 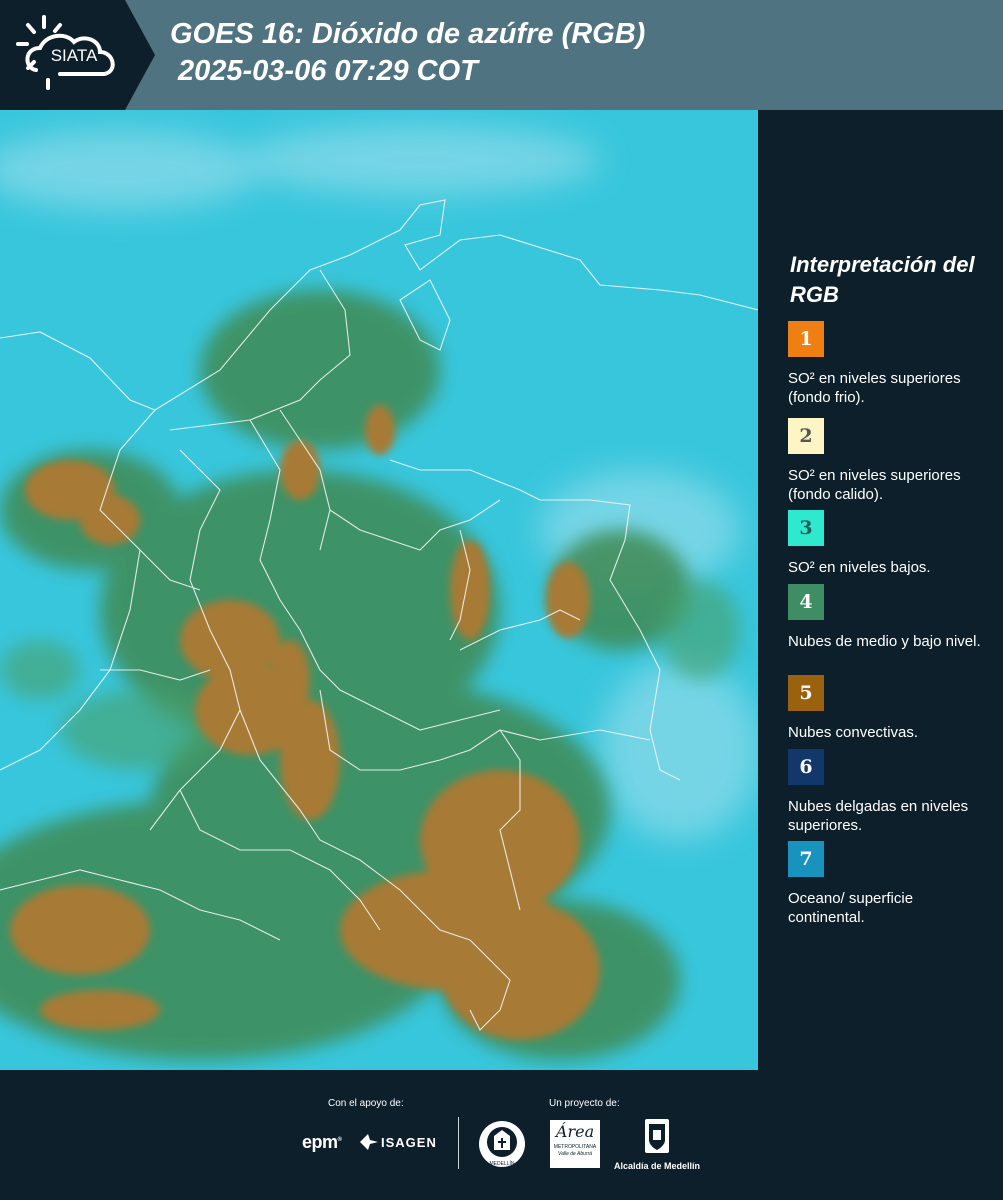 I want to click on legend-item-5: 5 Nubes convectivas., so click(x=888, y=708).